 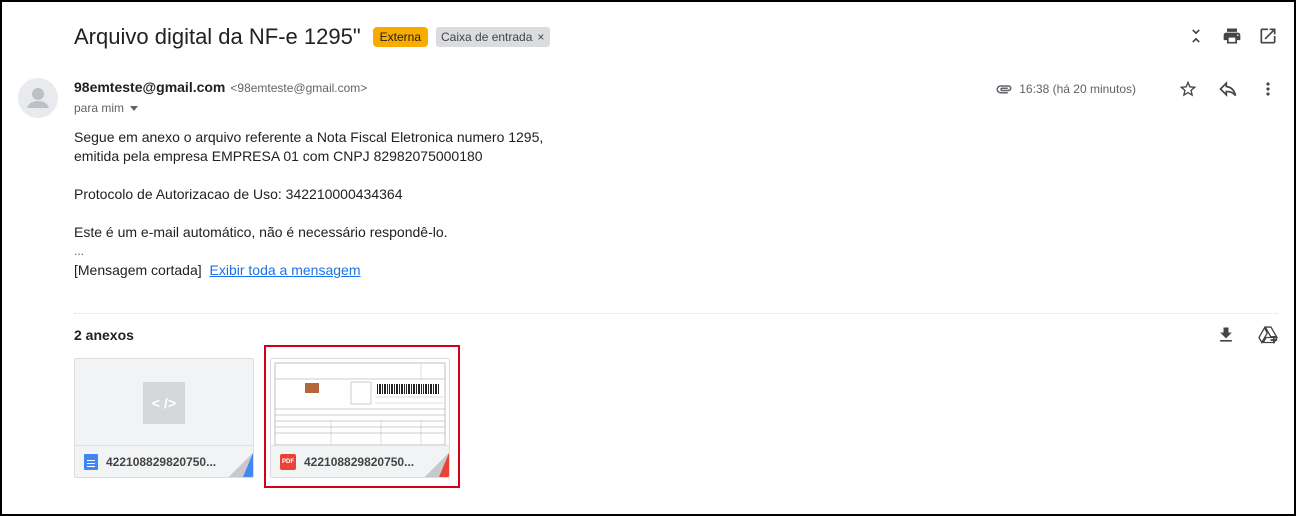 I want to click on recipient-row: para mim, so click(x=106, y=108).